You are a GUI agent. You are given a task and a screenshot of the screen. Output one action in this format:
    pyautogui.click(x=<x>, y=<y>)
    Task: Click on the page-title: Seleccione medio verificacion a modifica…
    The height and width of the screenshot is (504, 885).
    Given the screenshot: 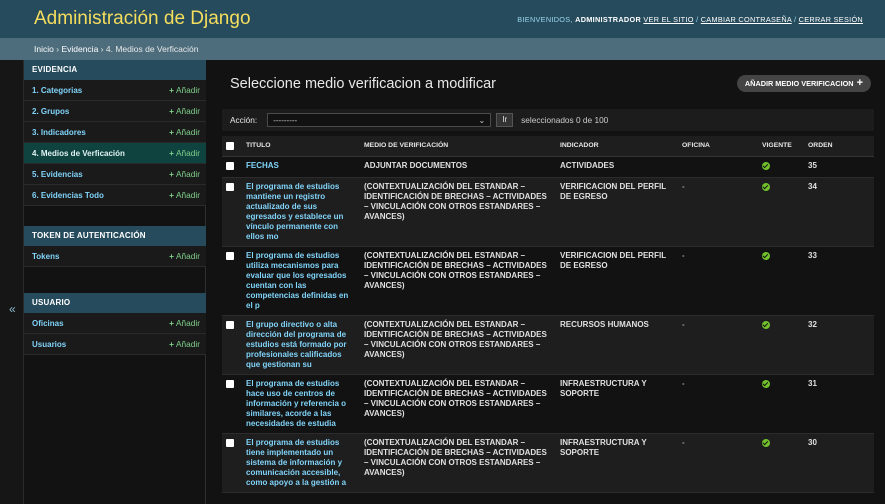 What is the action you would take?
    pyautogui.click(x=363, y=84)
    